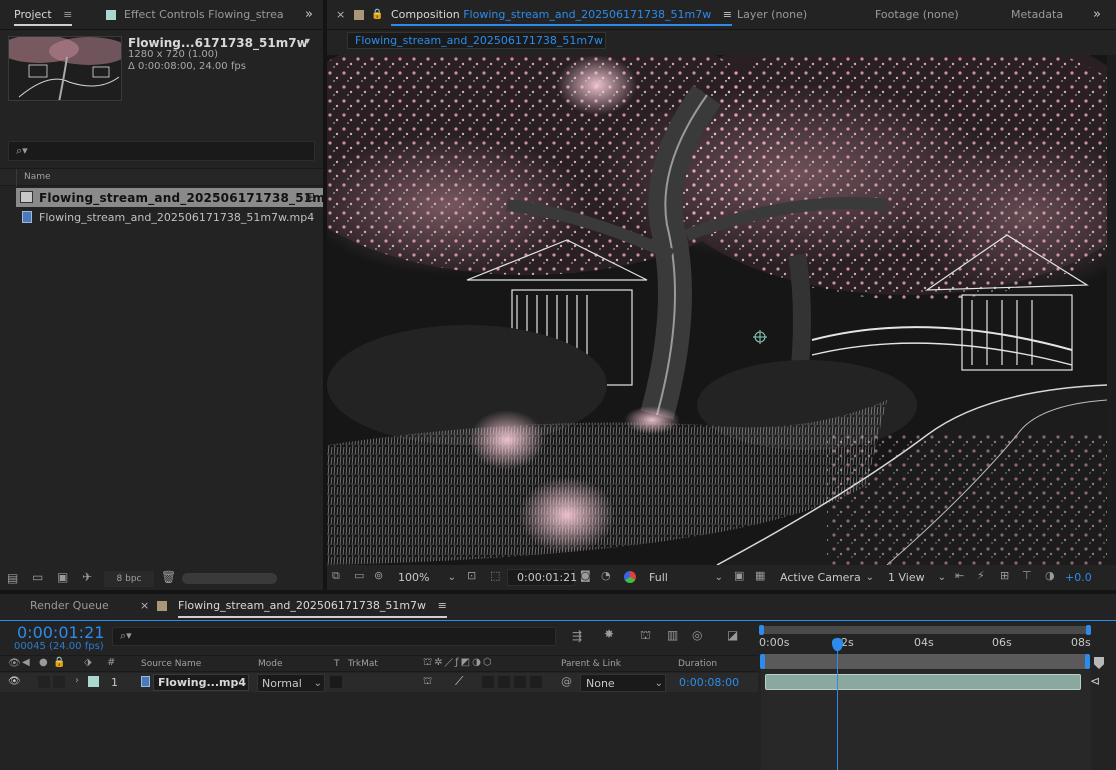  I want to click on layer-duration: 0:00:08:00, so click(709, 682).